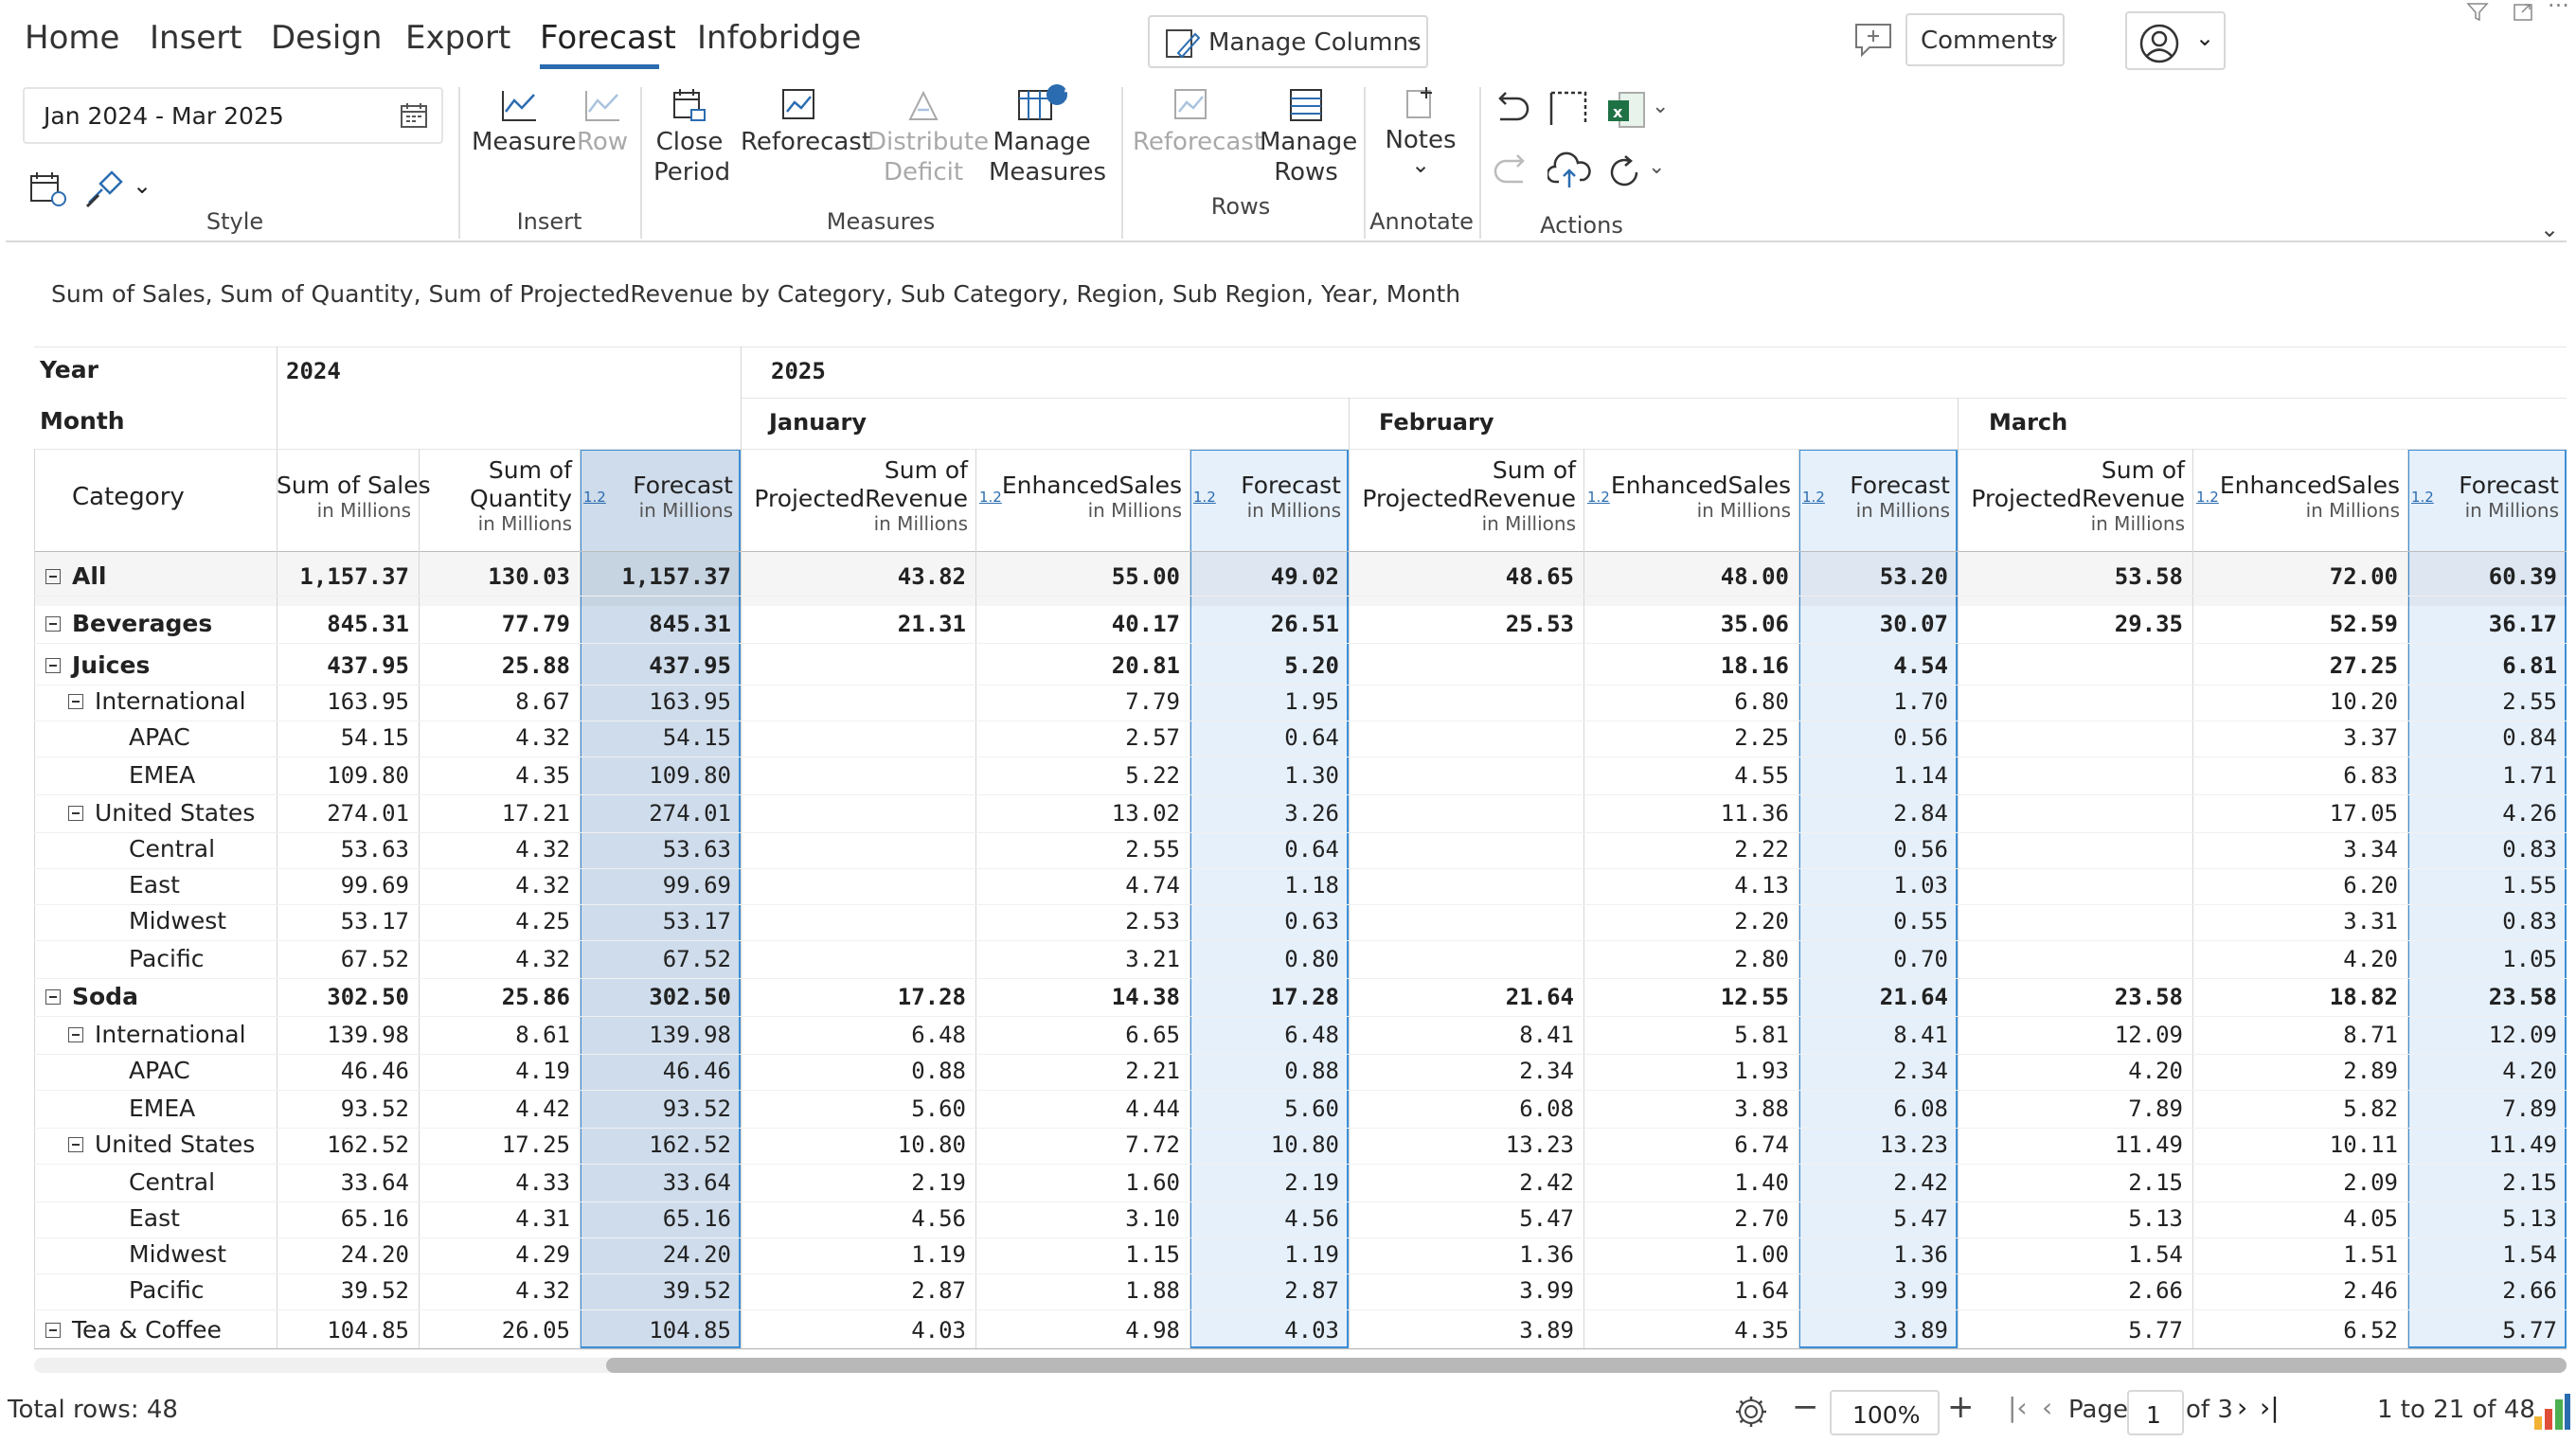  What do you see at coordinates (2487, 1290) in the screenshot?
I see `table-cell: 2.66` at bounding box center [2487, 1290].